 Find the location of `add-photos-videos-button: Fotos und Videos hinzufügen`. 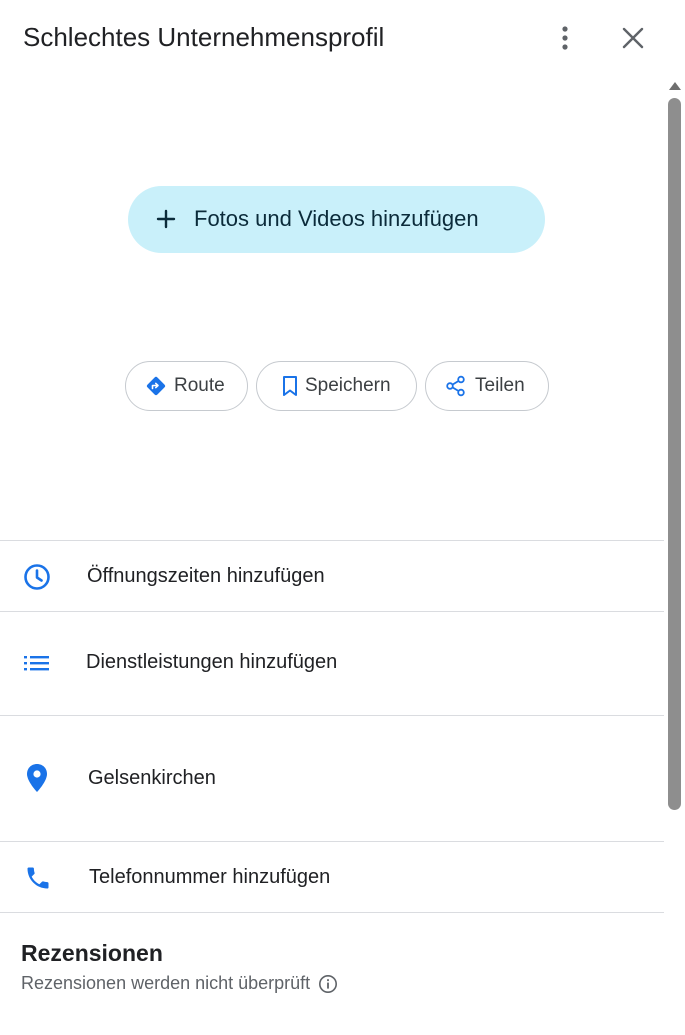

add-photos-videos-button: Fotos und Videos hinzufügen is located at coordinates (336, 219).